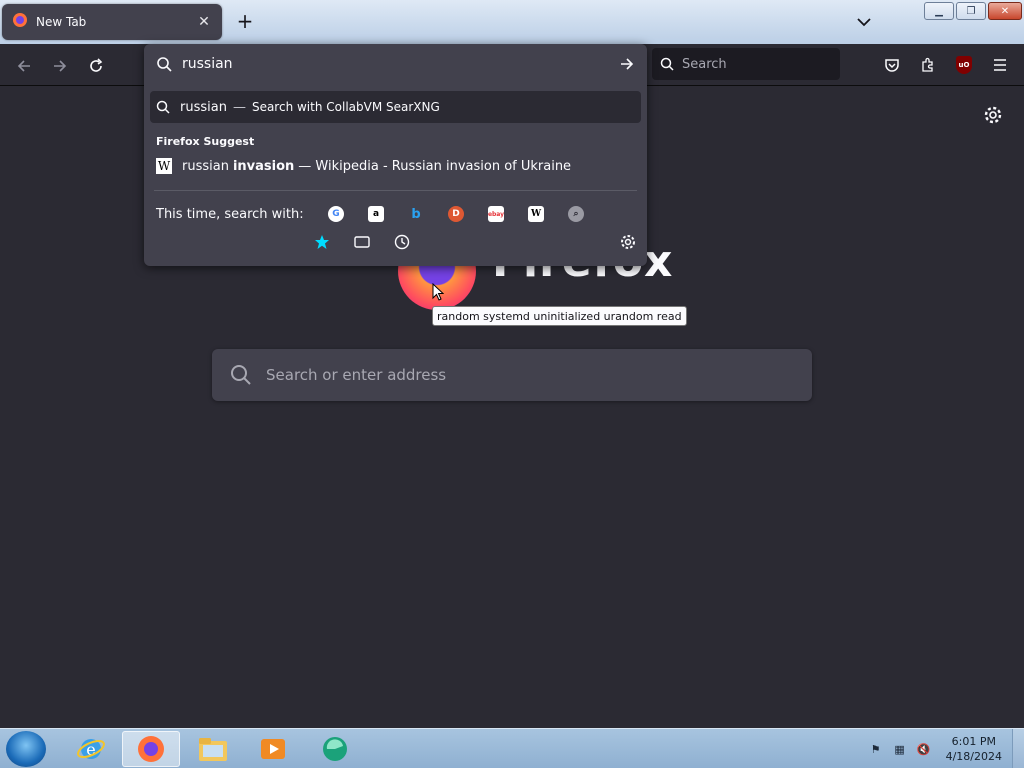 Image resolution: width=1024 pixels, height=768 pixels. Describe the element at coordinates (944, 748) in the screenshot. I see `system-tray: ⚑ ▦ 🔇 6:01 PM 4/18/2024` at that location.